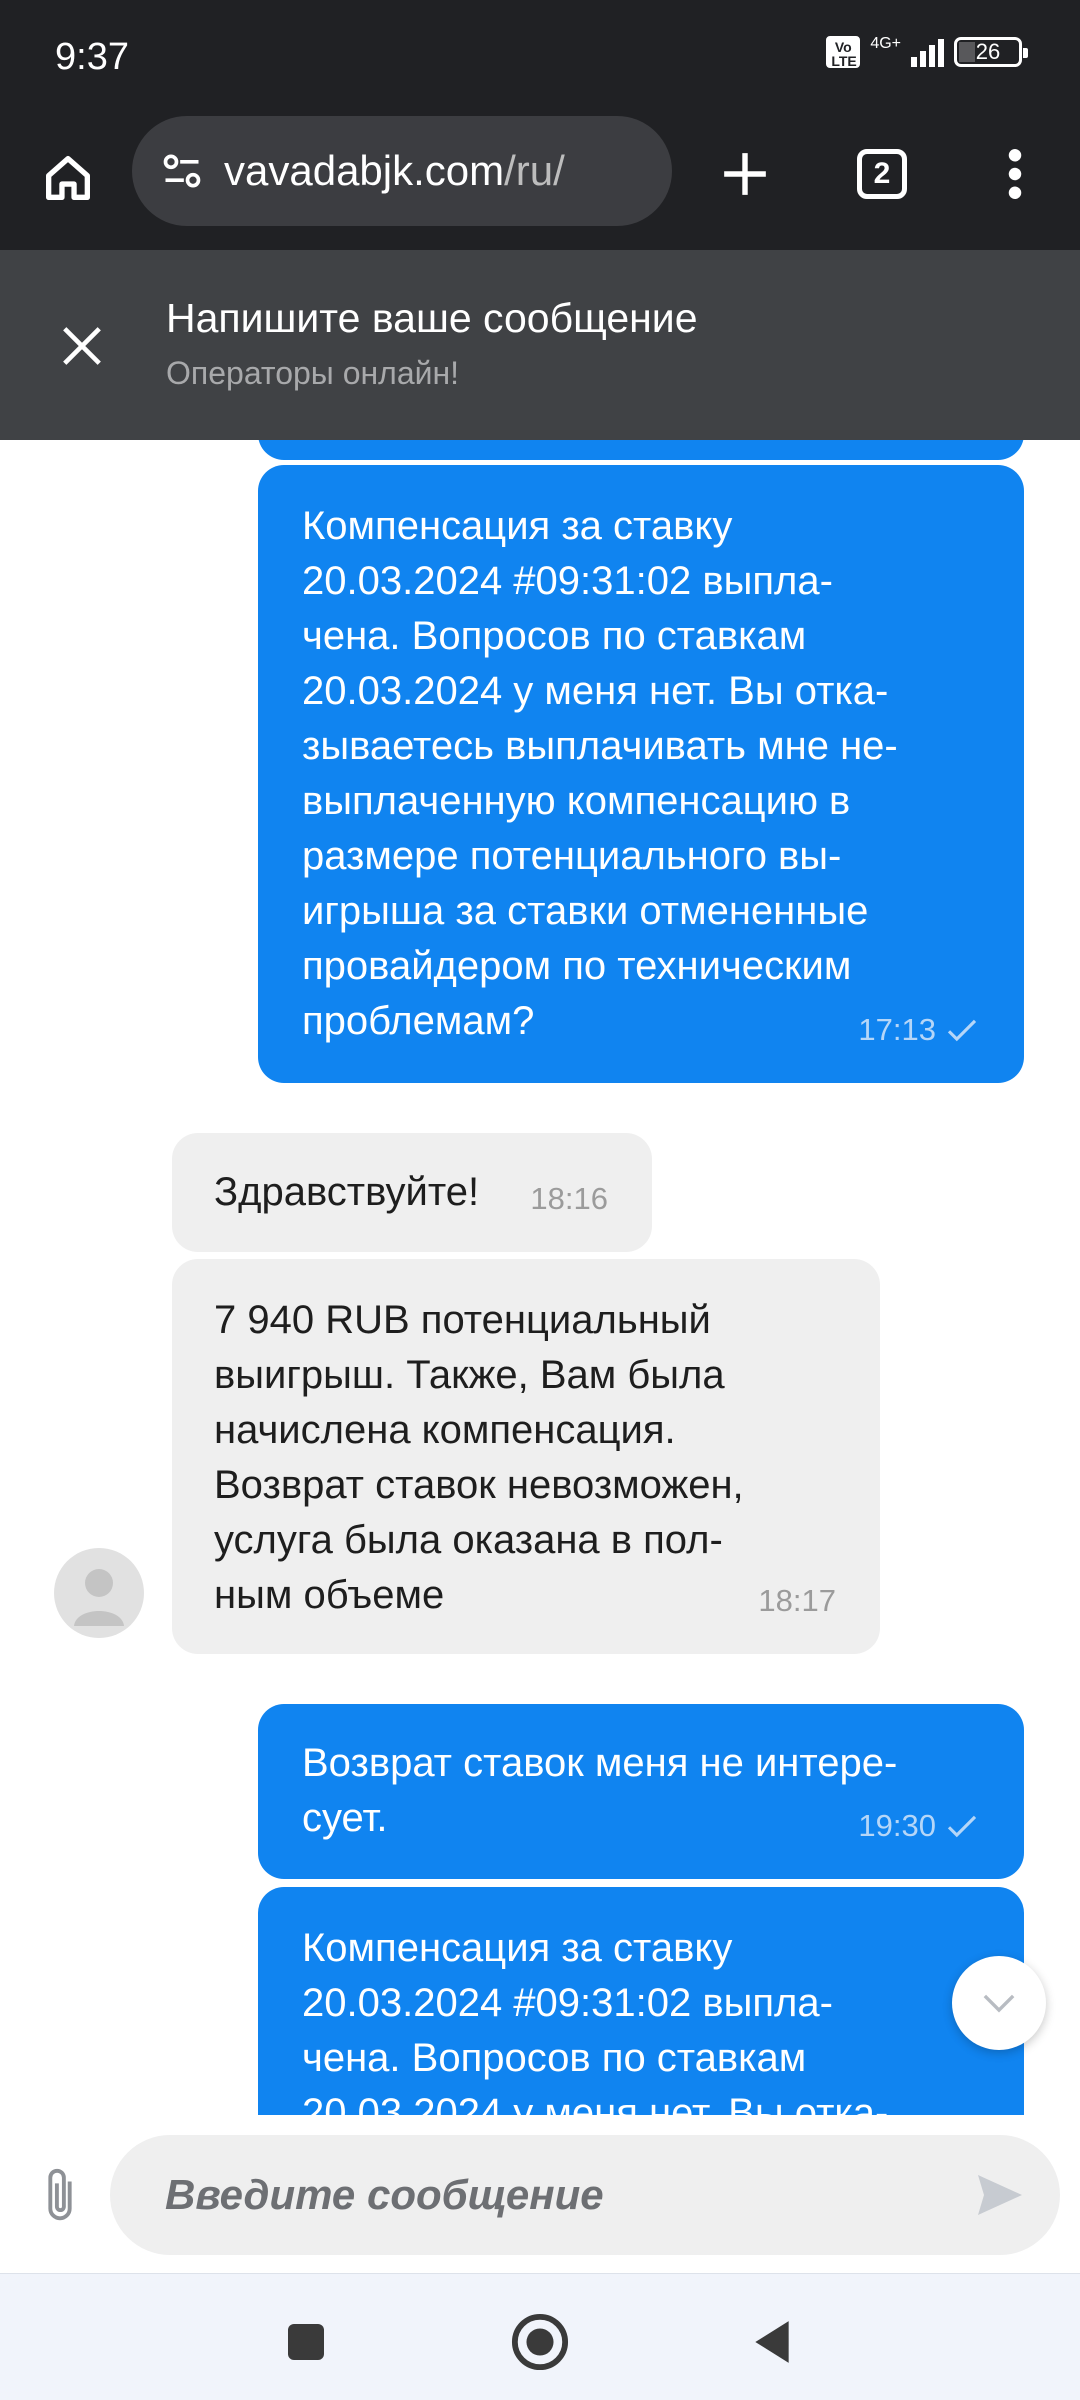  Describe the element at coordinates (432, 318) in the screenshot. I see `chat-title: Напишите ваше сообщение` at that location.